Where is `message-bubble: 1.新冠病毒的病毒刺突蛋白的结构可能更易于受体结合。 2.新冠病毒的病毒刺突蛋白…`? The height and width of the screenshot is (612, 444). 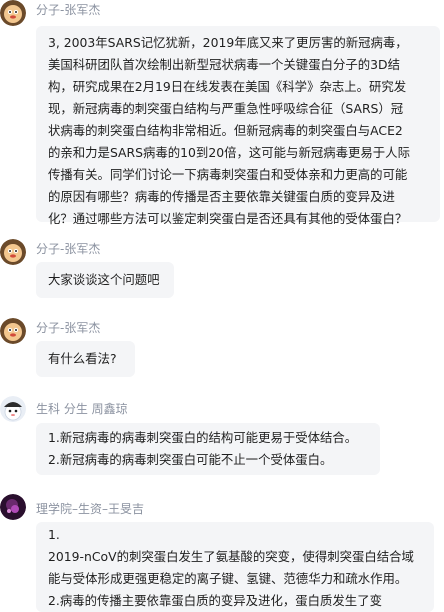
message-bubble: 1.新冠病毒的病毒刺突蛋白的结构可能更易于受体结合。 2.新冠病毒的病毒刺突蛋白… is located at coordinates (208, 449).